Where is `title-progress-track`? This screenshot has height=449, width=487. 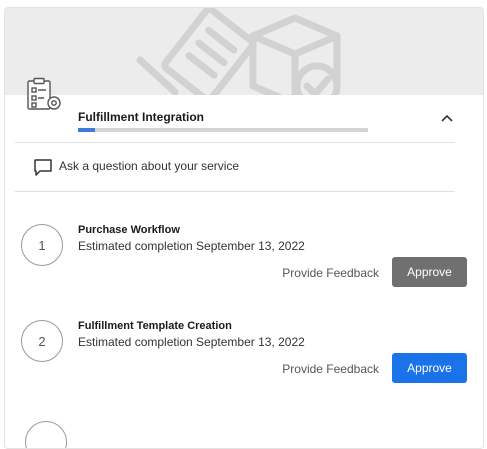
title-progress-track is located at coordinates (223, 130).